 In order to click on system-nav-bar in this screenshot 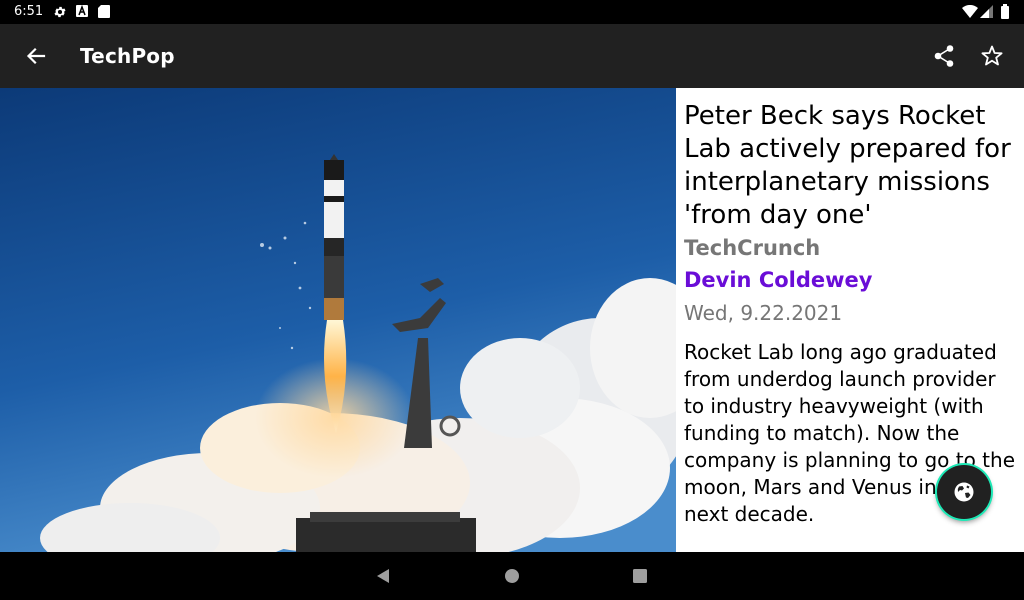, I will do `click(512, 576)`.